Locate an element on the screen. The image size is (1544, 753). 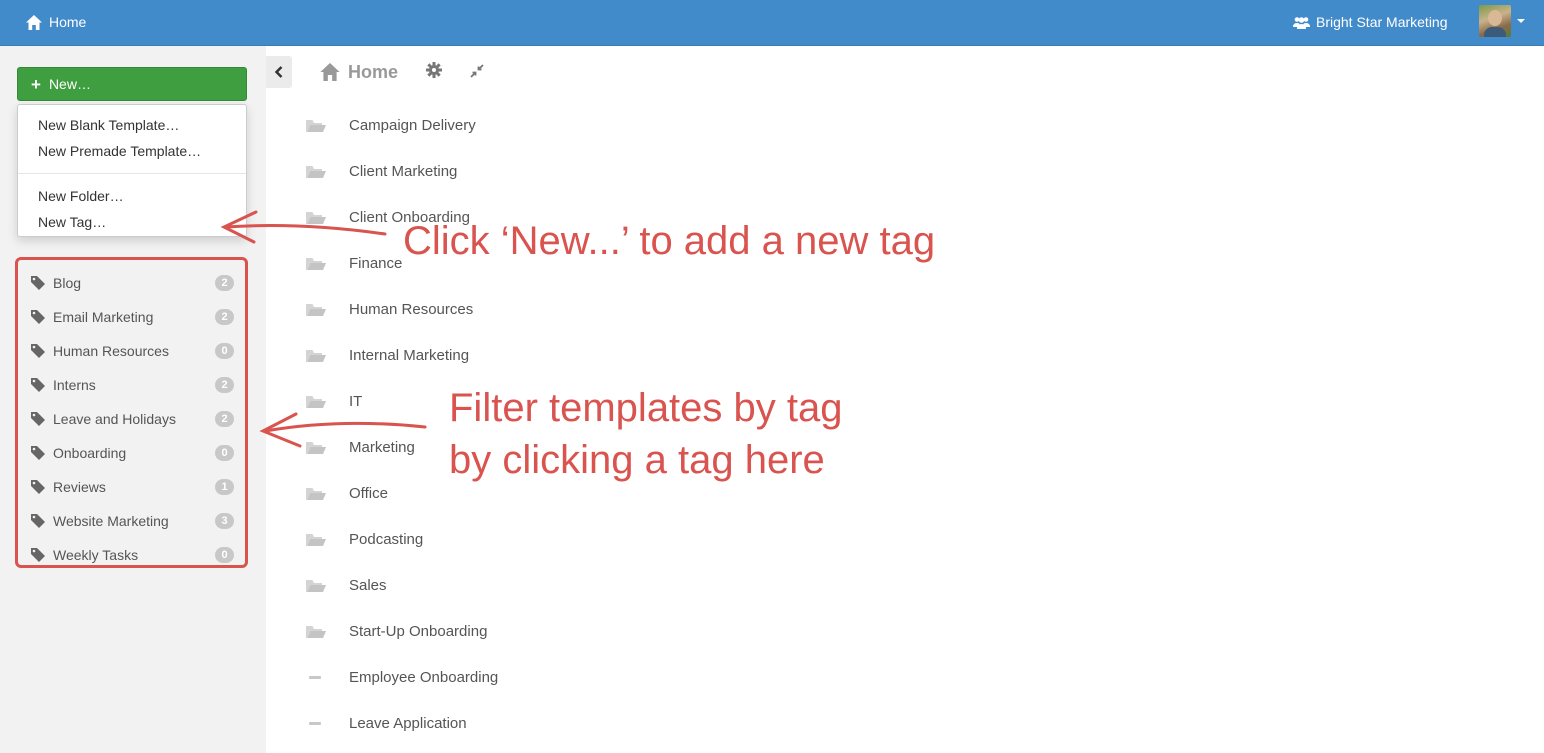
tag-label: Human Resources is located at coordinates (111, 351).